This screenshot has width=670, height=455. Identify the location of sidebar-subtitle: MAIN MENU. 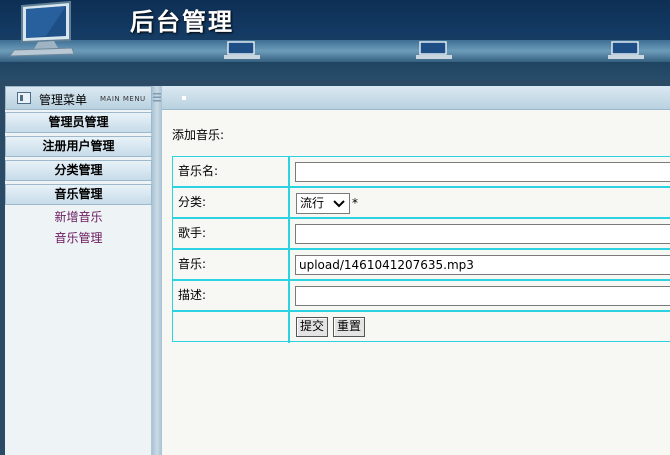
(123, 99).